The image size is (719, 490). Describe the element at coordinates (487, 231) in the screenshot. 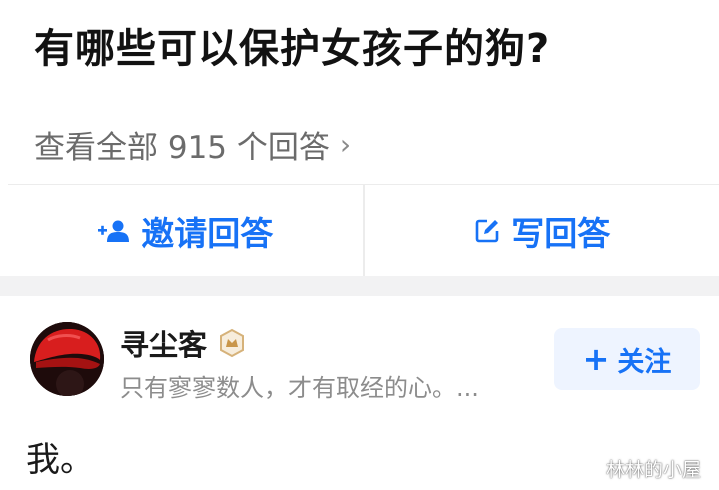

I see `edit-icon` at that location.